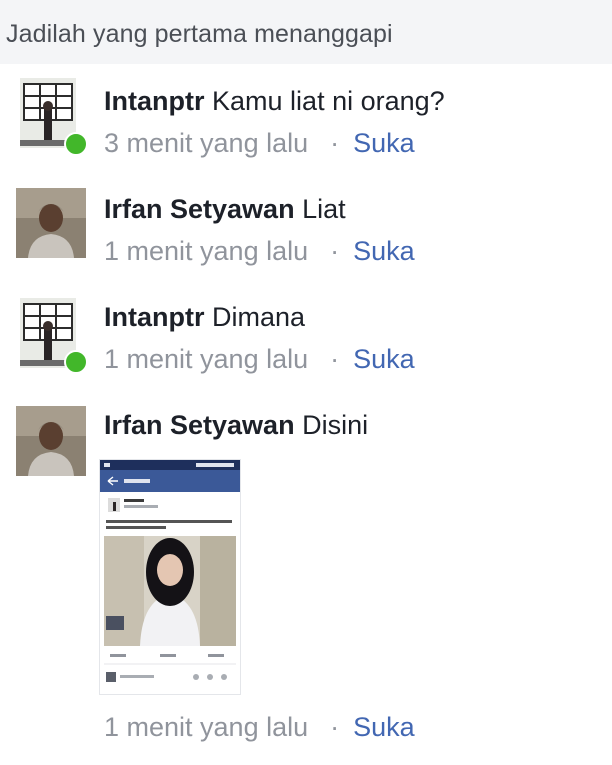 Image resolution: width=612 pixels, height=765 pixels. I want to click on header-title: Jadilah yang pertama menanggapi, so click(199, 34).